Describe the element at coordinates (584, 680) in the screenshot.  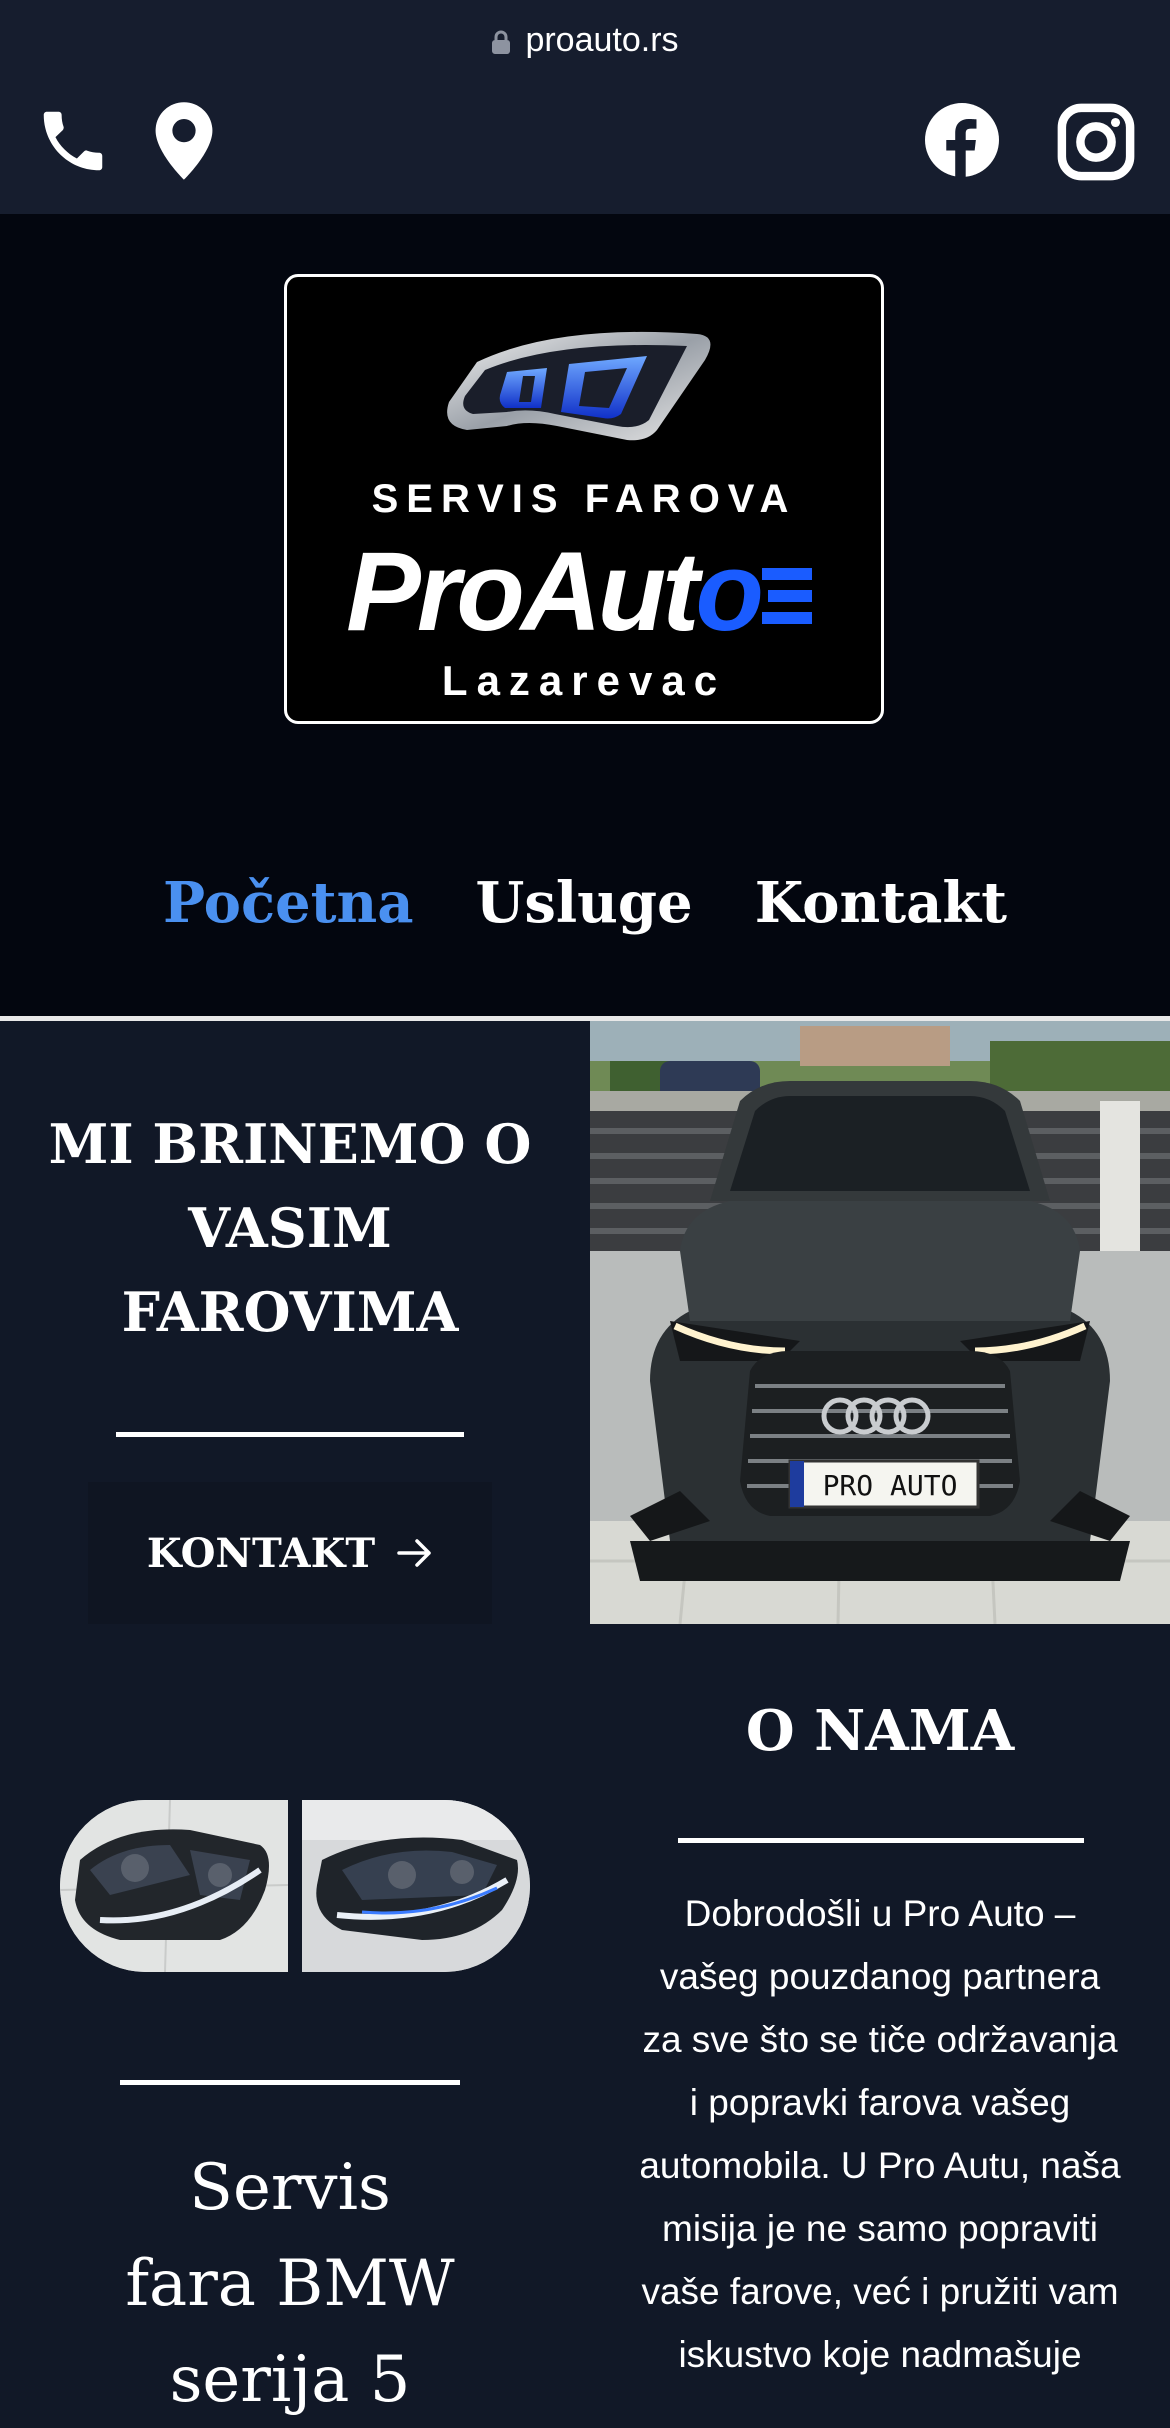
I see `logo-city: Lazarevac` at that location.